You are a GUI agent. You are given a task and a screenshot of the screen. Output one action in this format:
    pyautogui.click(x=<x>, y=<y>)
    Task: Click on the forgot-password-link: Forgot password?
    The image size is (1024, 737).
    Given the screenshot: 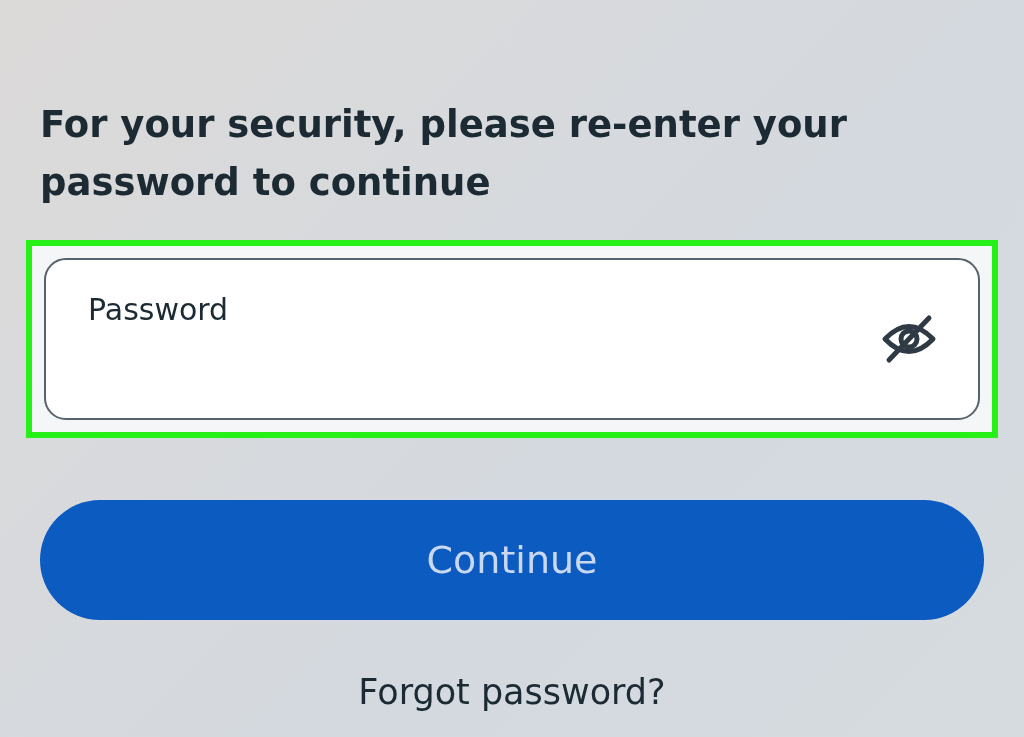 What is the action you would take?
    pyautogui.click(x=512, y=692)
    